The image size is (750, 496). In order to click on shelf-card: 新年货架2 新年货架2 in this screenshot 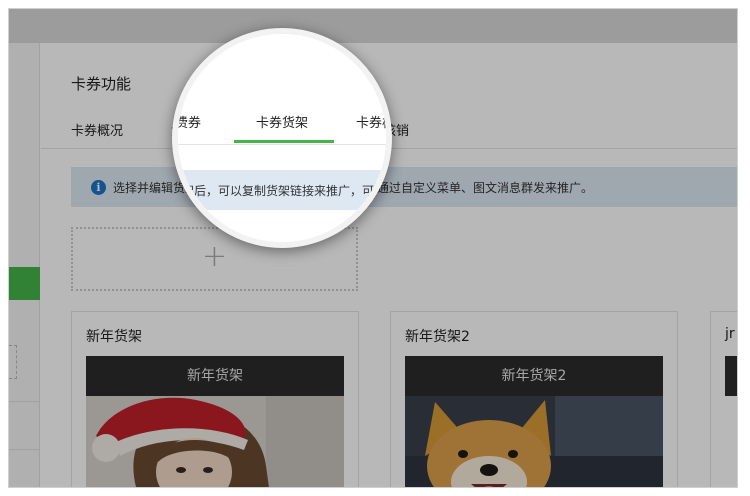, I will do `click(534, 399)`.